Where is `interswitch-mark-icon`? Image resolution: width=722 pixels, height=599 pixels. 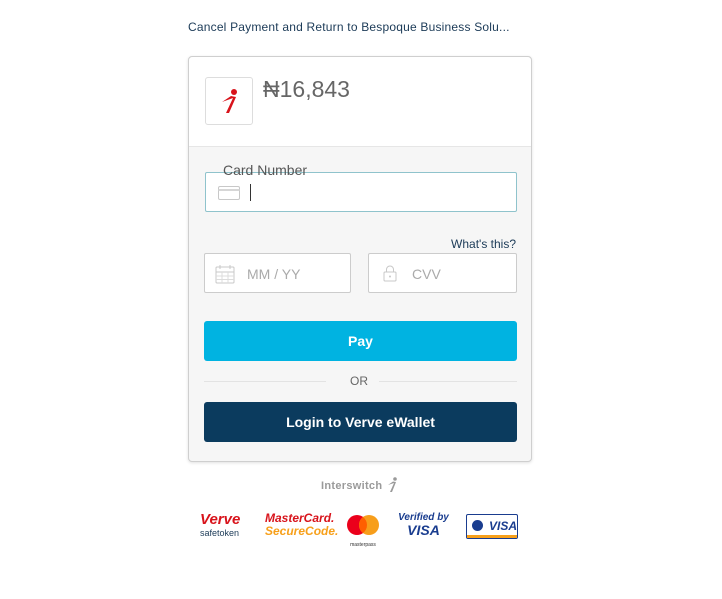 interswitch-mark-icon is located at coordinates (229, 101).